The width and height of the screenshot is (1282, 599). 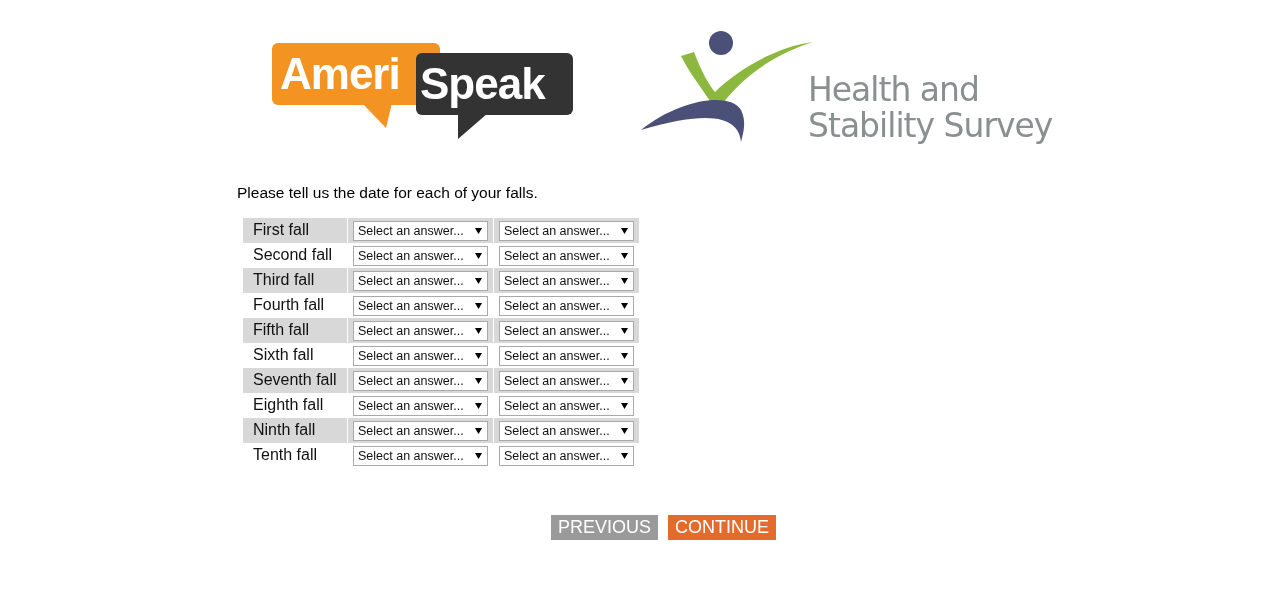 I want to click on row-label: Fourth fall, so click(x=289, y=305).